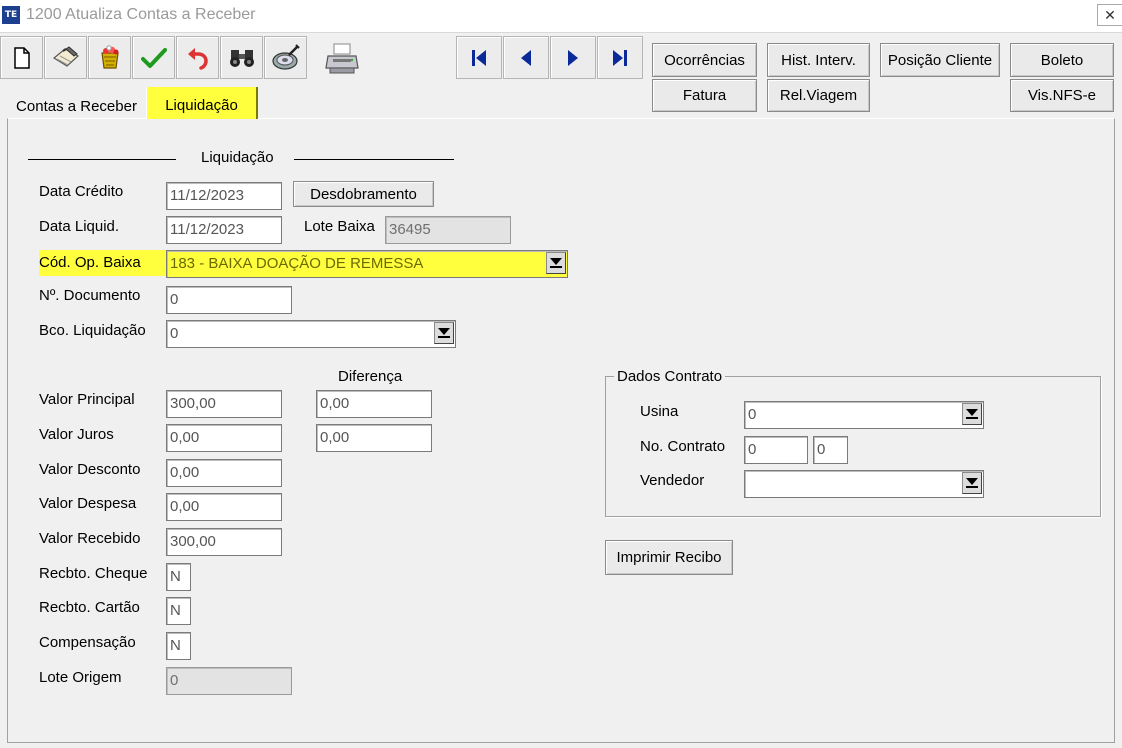 The width and height of the screenshot is (1122, 748). I want to click on last-record-button, so click(620, 57).